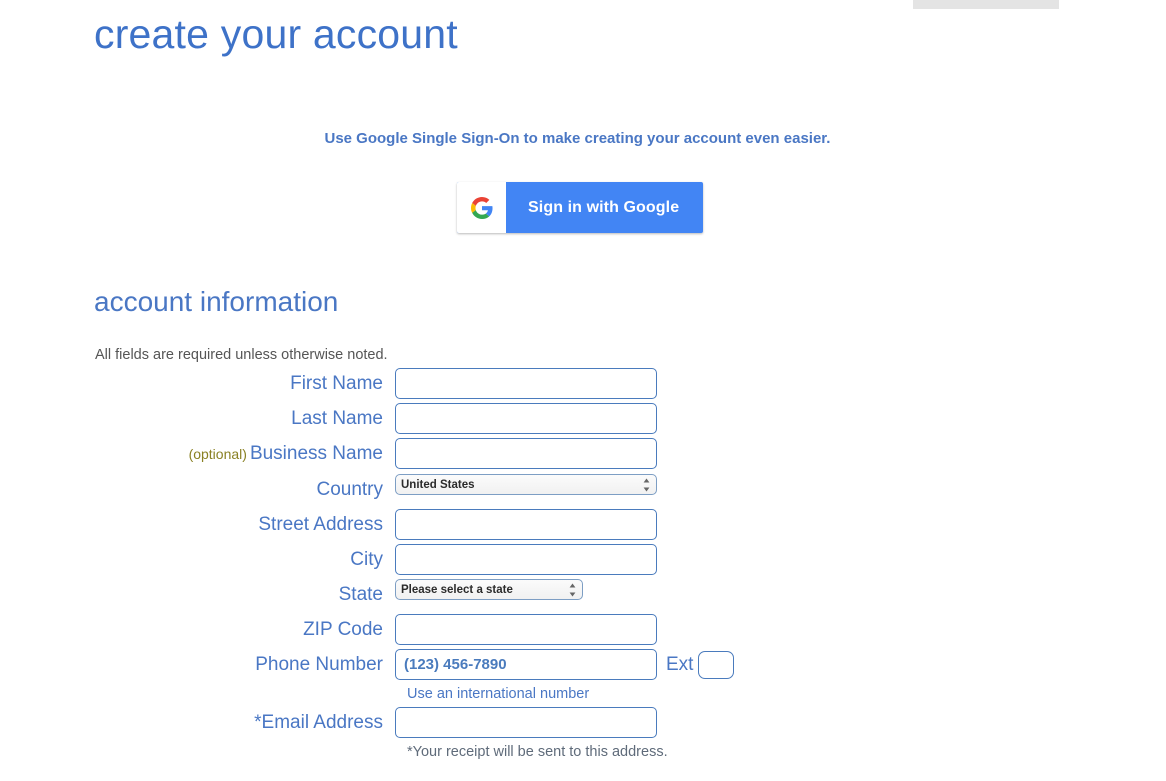  What do you see at coordinates (986, 4) in the screenshot?
I see `top-grey-bar` at bounding box center [986, 4].